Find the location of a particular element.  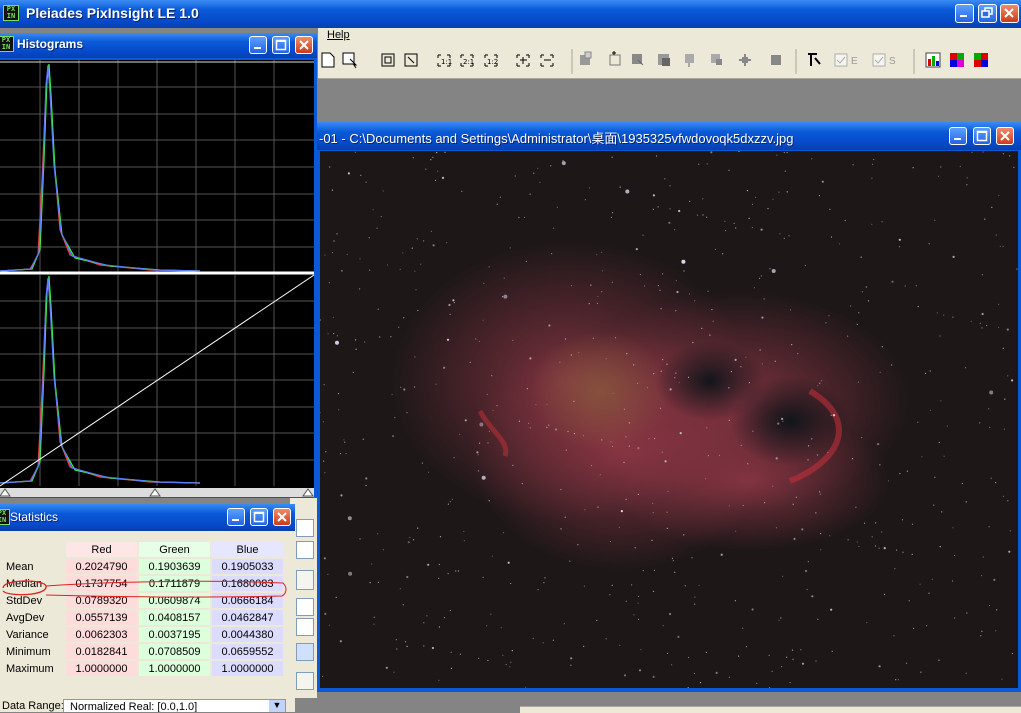

mask-hide-icon is located at coordinates (745, 60).